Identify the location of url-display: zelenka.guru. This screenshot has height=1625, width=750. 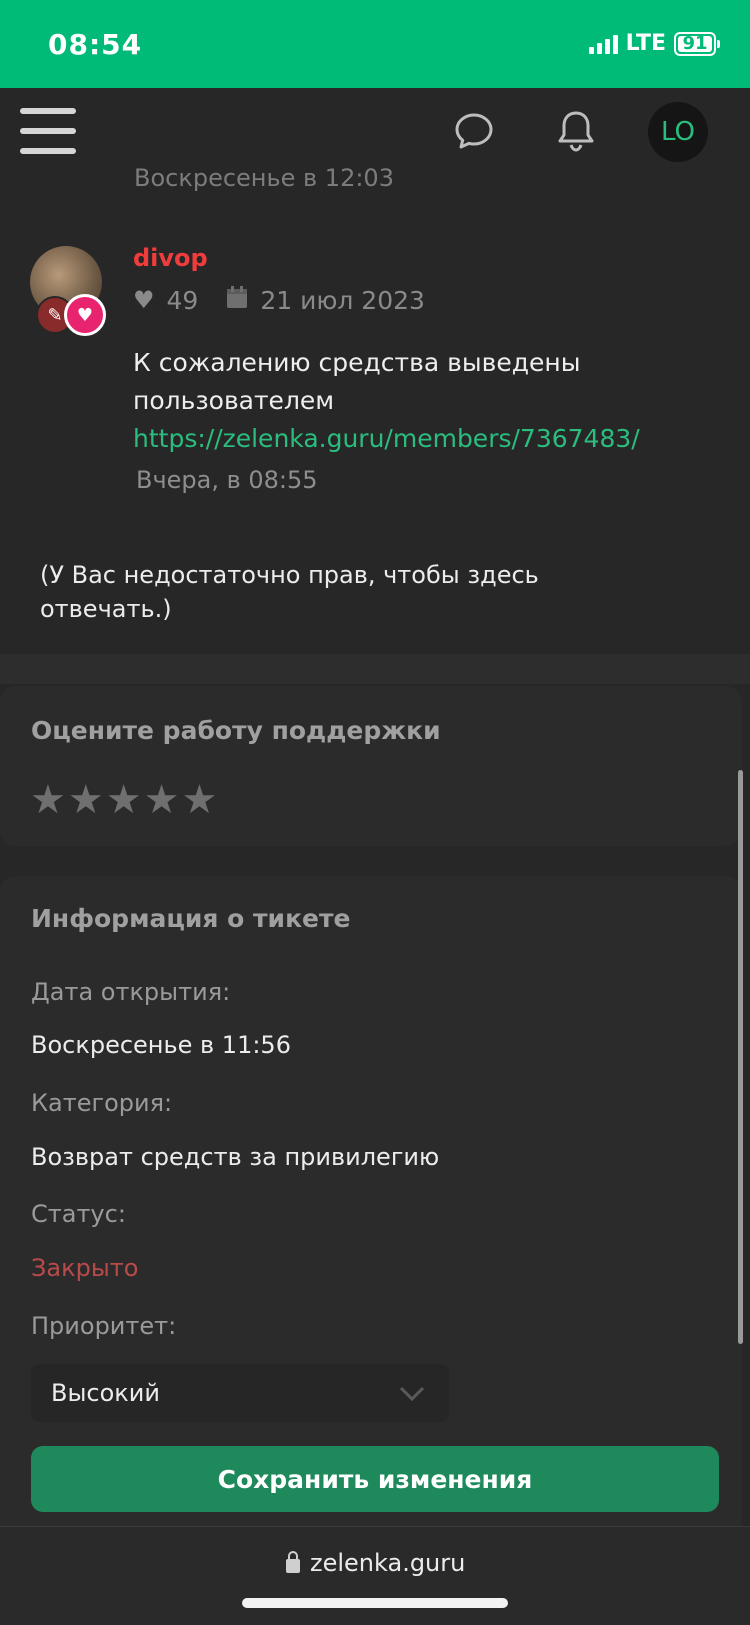
(375, 1563).